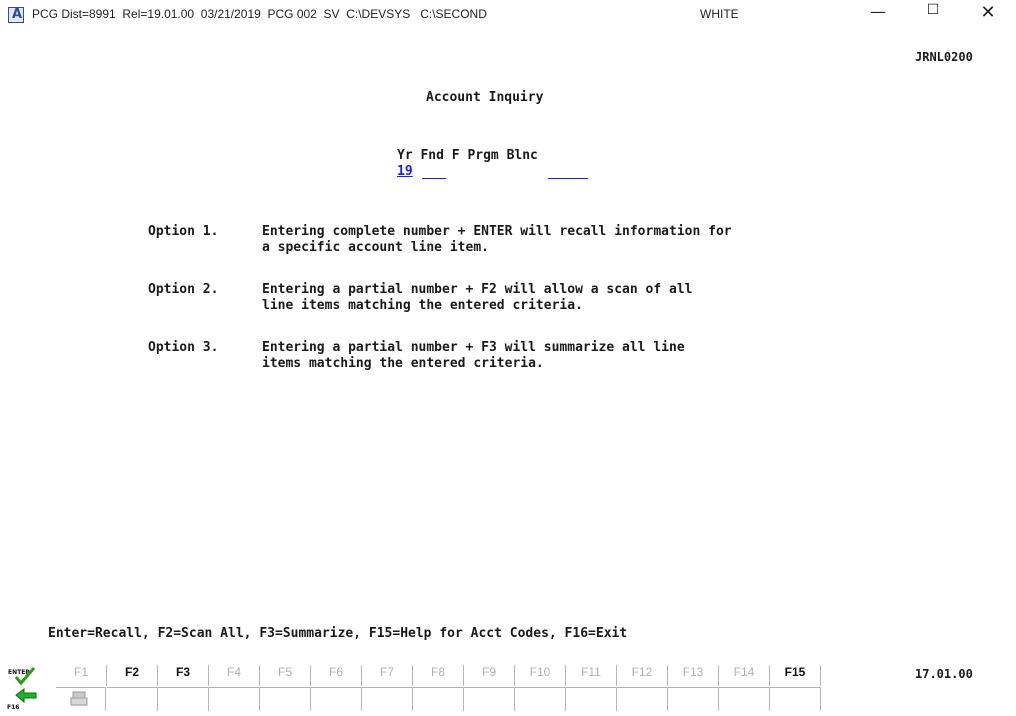 This screenshot has width=1016, height=716. I want to click on exit-key-button: F16, so click(22, 699).